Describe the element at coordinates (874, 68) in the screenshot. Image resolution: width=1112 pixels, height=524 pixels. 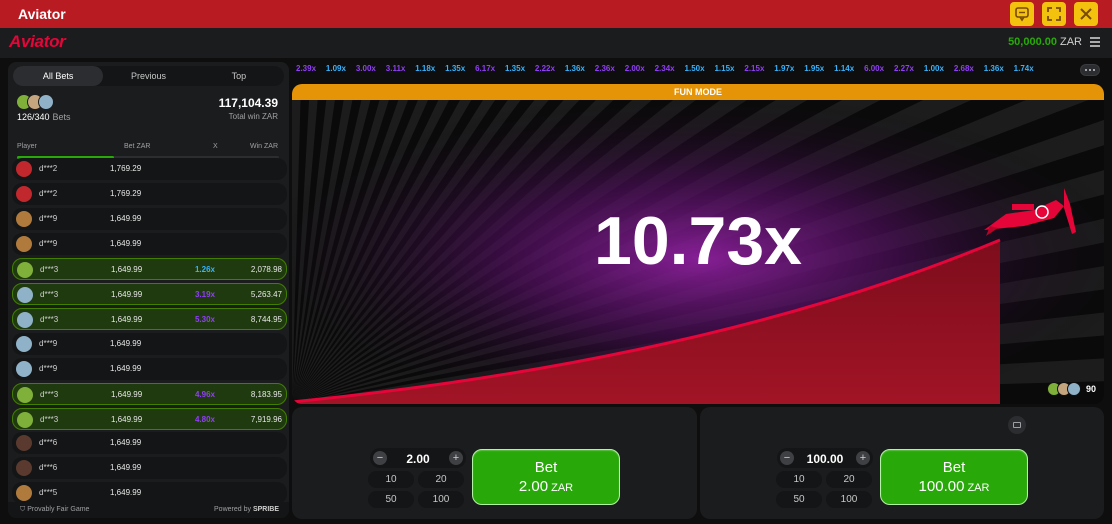
I see `history-multiplier: 6.00x` at that location.